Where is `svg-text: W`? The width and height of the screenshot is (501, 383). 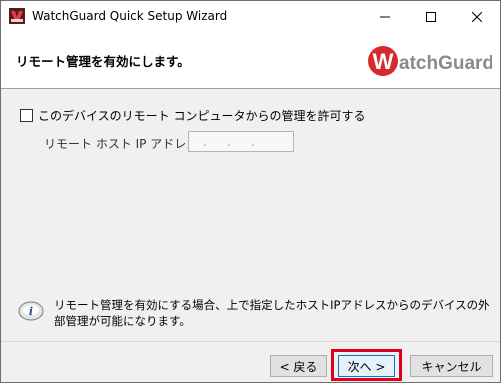 svg-text: W is located at coordinates (383, 61).